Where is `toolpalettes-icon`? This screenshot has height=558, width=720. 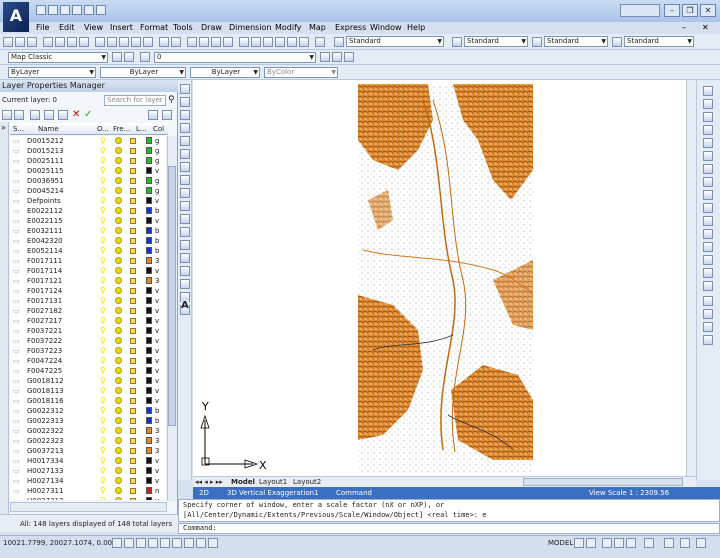
toolpalettes-icon is located at coordinates (268, 42).